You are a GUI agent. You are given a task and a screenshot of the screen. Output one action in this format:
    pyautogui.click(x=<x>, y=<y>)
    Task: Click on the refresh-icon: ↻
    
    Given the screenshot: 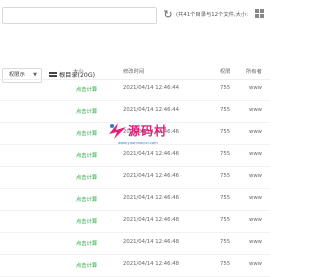 What is the action you would take?
    pyautogui.click(x=168, y=15)
    